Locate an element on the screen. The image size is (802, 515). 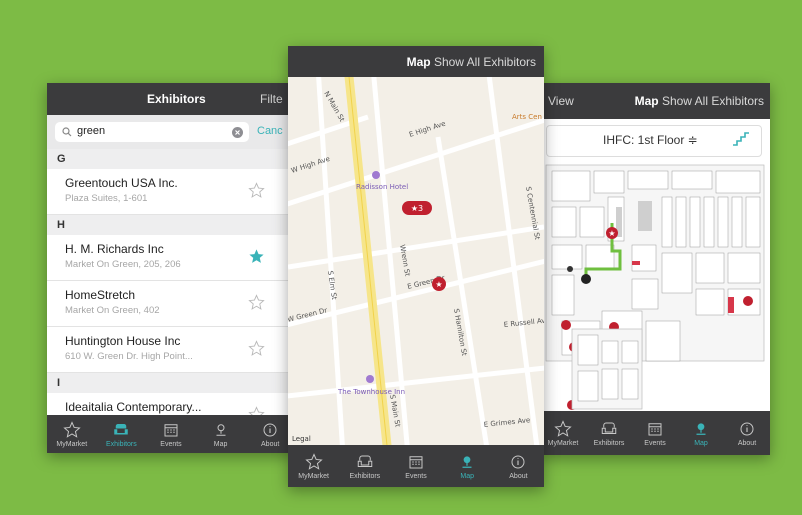
list-item: HomeStretch Market On Green, 402 is located at coordinates (171, 304).